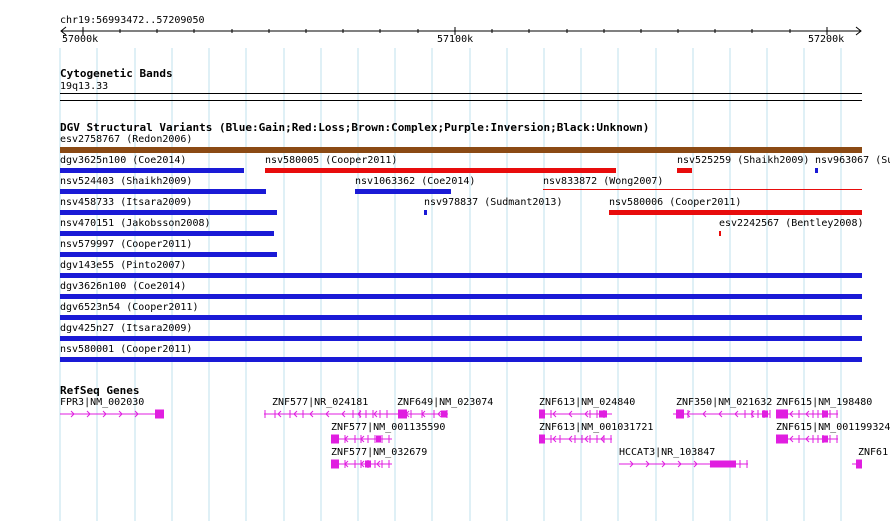 This screenshot has width=890, height=521. I want to click on refseq-gene-label: ZNF577|NR_024181, so click(320, 402).